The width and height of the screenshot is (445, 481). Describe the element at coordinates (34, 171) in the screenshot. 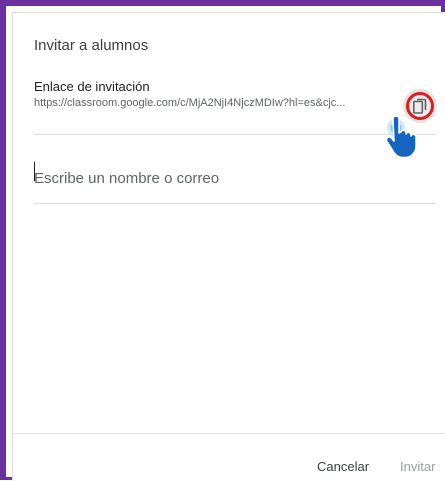

I see `text-caret` at that location.